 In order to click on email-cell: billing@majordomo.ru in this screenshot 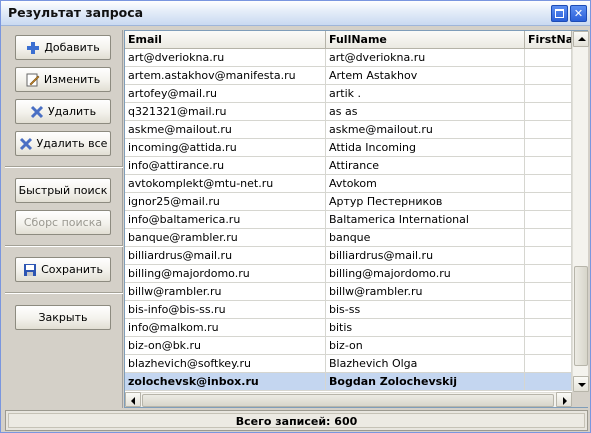, I will do `click(225, 274)`.